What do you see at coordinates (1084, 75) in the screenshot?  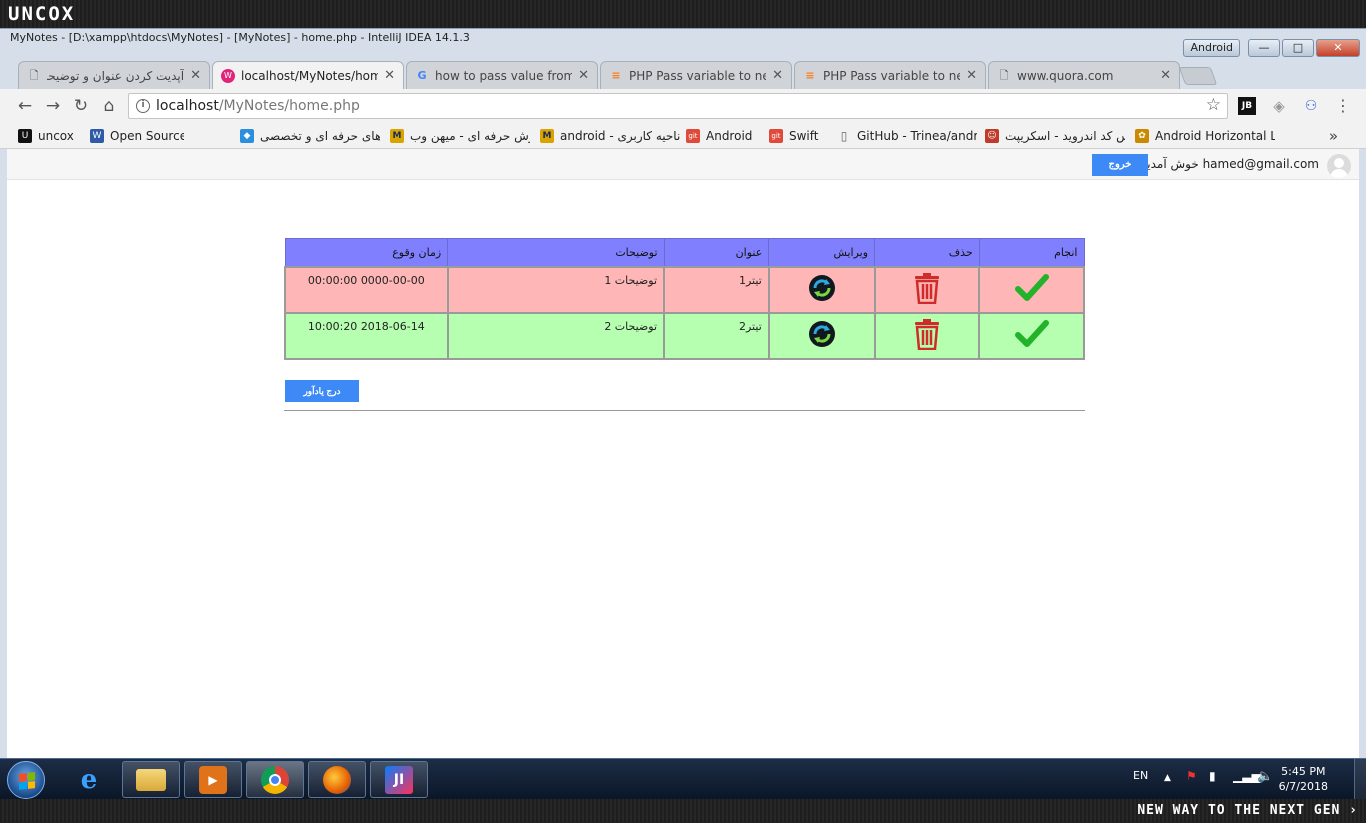 I see `tab-quora: 🗋 www.quora.com ✕` at bounding box center [1084, 75].